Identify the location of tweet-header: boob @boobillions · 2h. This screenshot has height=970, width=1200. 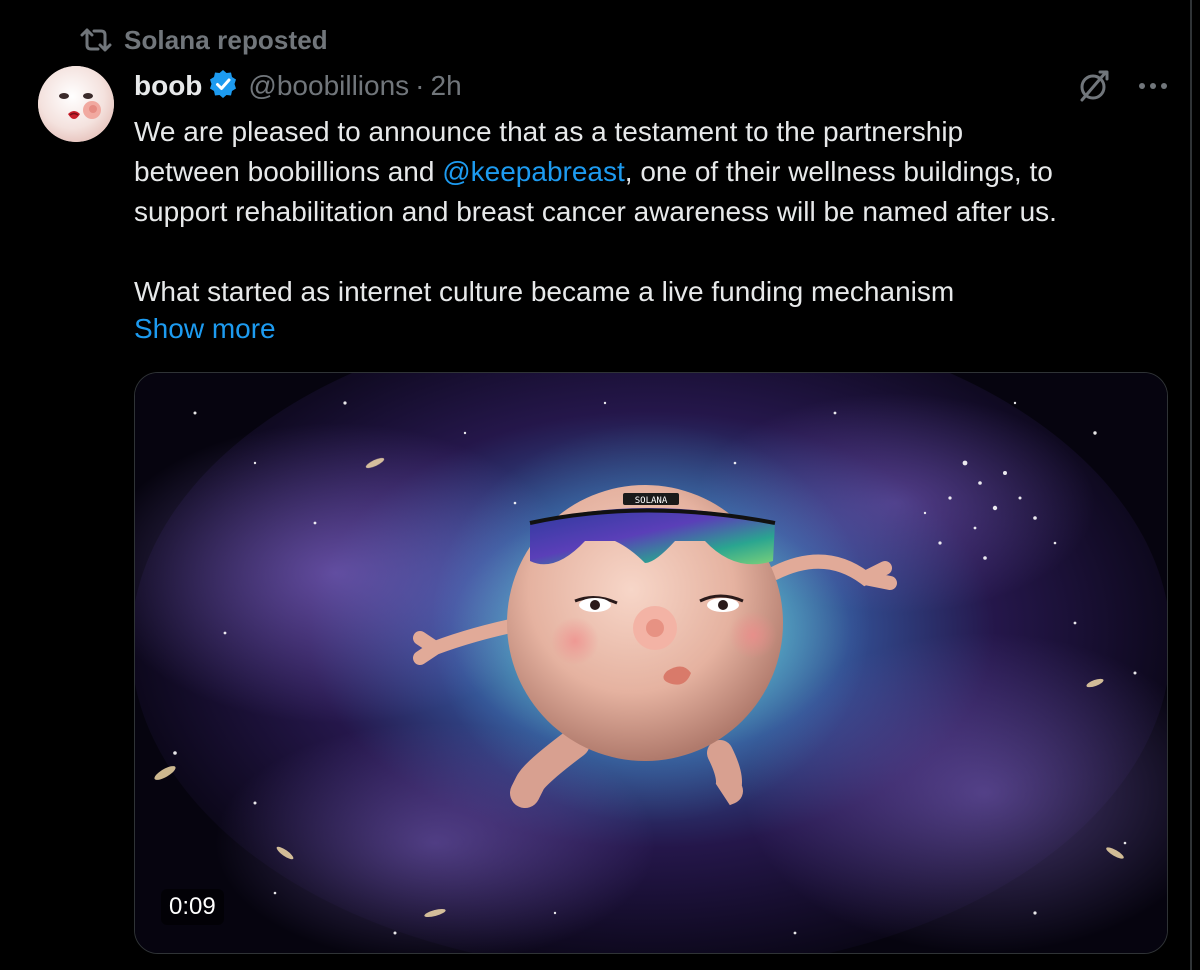
(298, 86).